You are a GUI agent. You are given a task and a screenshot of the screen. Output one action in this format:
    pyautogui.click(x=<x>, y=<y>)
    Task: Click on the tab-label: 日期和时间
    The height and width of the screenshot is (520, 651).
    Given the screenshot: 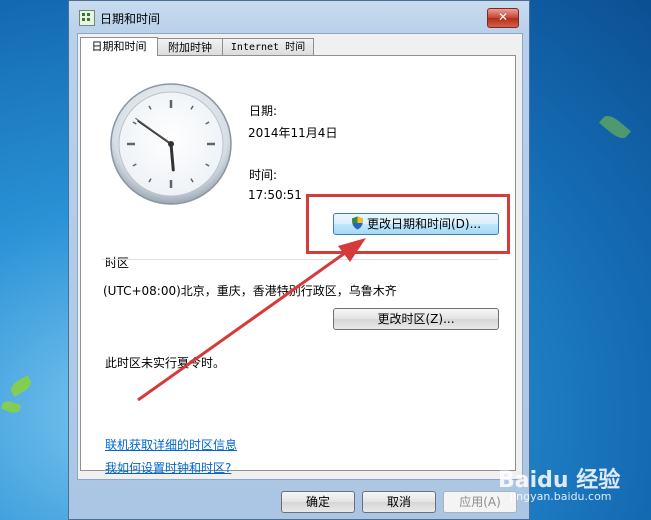 What is the action you would take?
    pyautogui.click(x=119, y=46)
    